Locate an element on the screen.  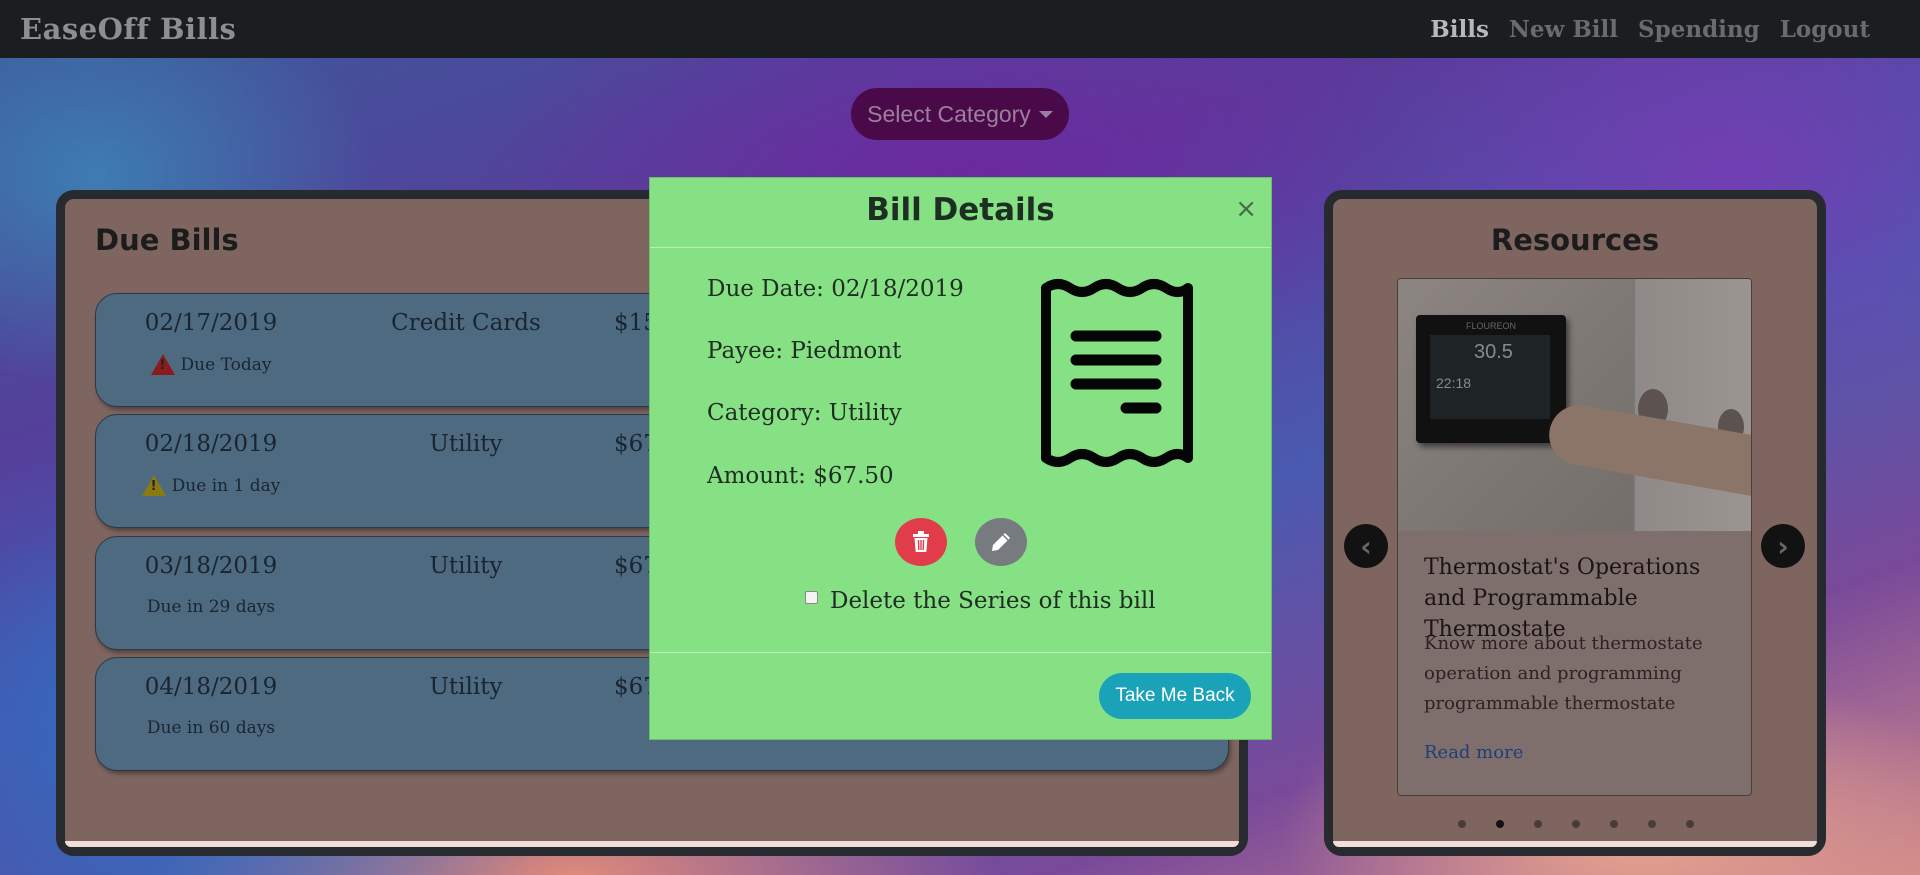
bill-date: 04/18/2019 is located at coordinates (211, 687).